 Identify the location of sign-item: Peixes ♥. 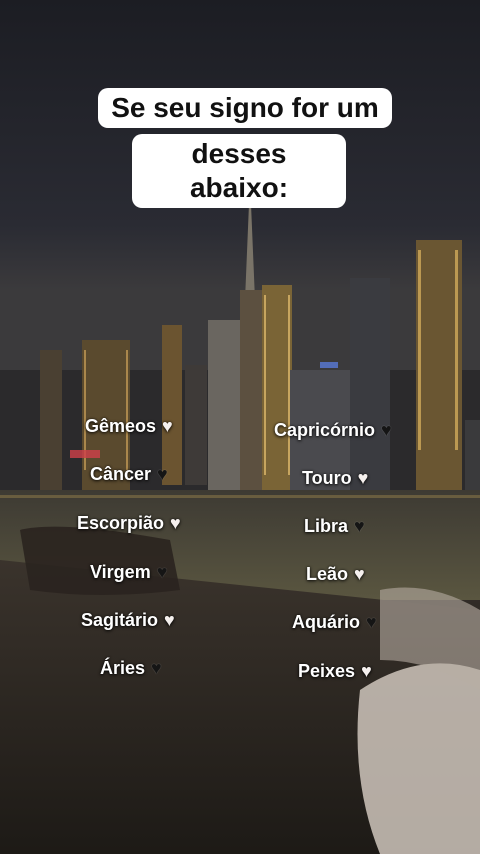
(335, 671).